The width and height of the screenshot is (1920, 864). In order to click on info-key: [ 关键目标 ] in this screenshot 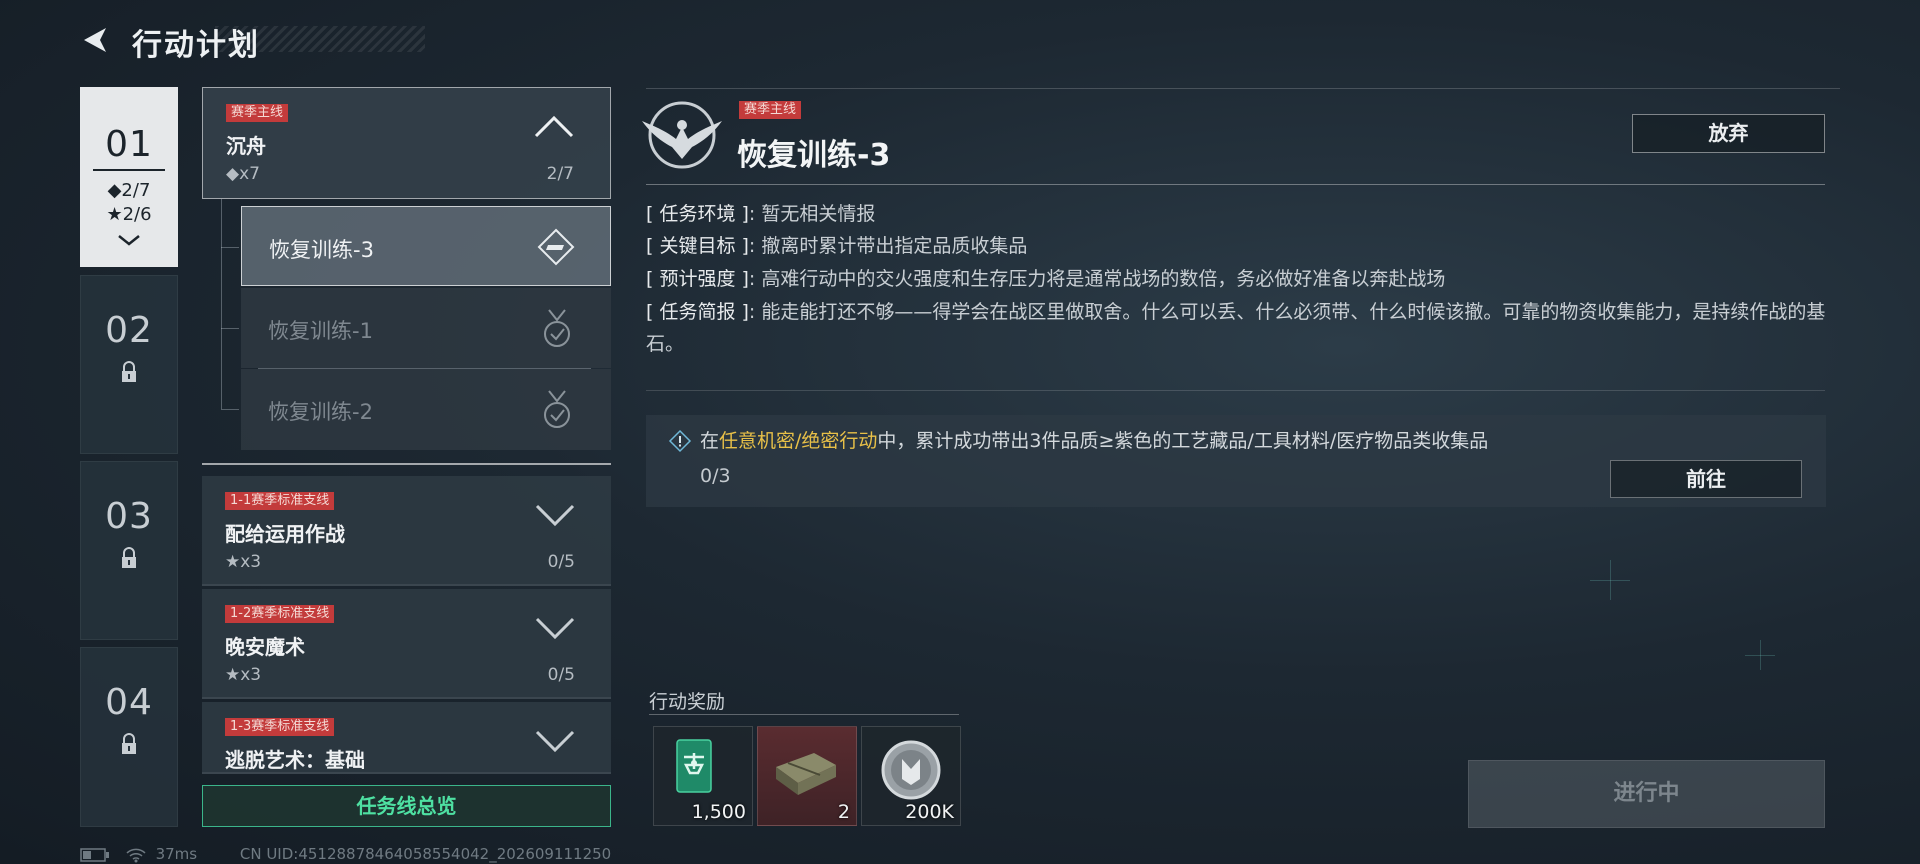, I will do `click(697, 246)`.